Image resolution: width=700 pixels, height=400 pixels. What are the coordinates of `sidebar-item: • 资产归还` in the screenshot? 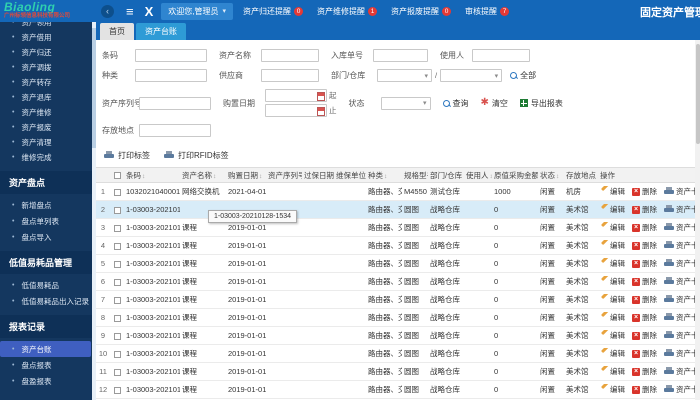 It's located at (48, 52).